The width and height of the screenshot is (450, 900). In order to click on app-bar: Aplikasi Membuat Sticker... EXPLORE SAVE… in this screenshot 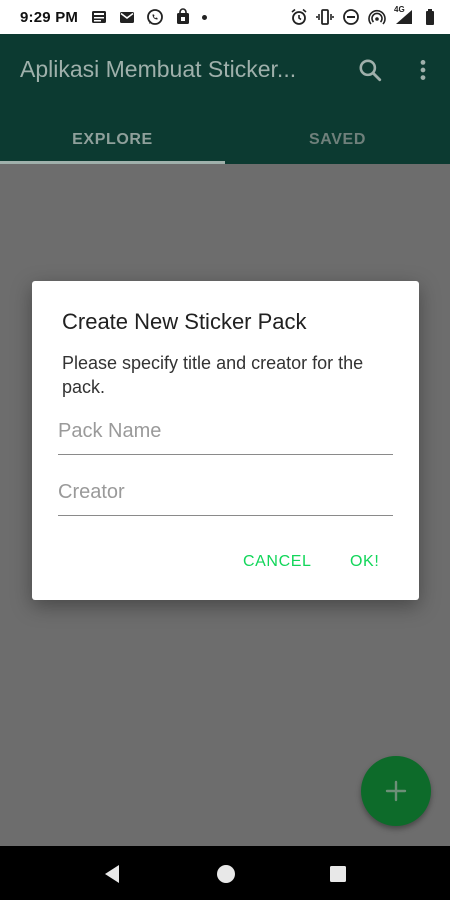, I will do `click(225, 99)`.